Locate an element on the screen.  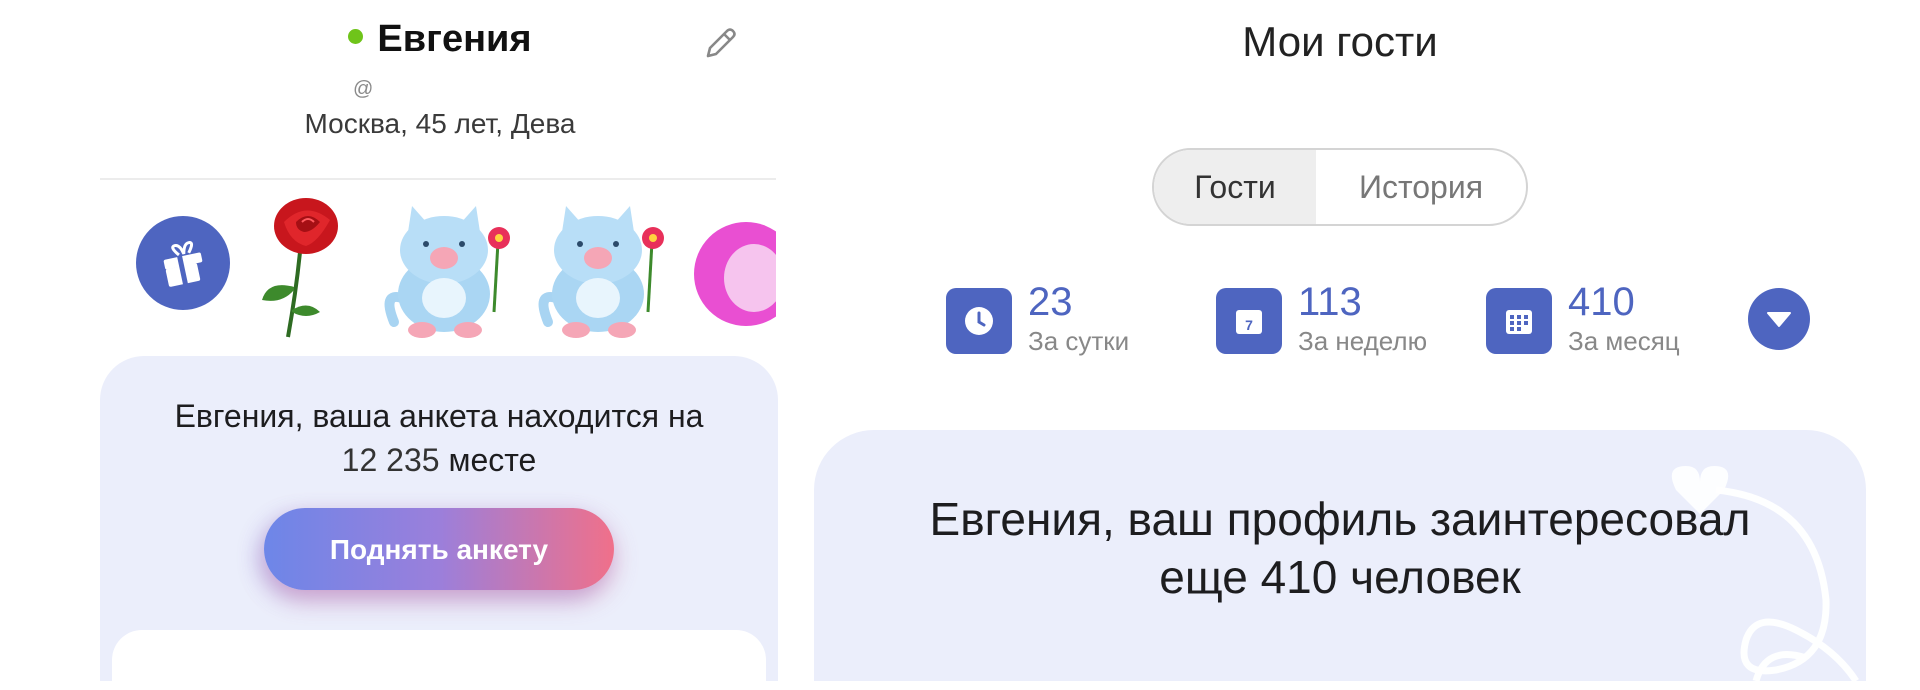
clock-icon is located at coordinates (979, 321).